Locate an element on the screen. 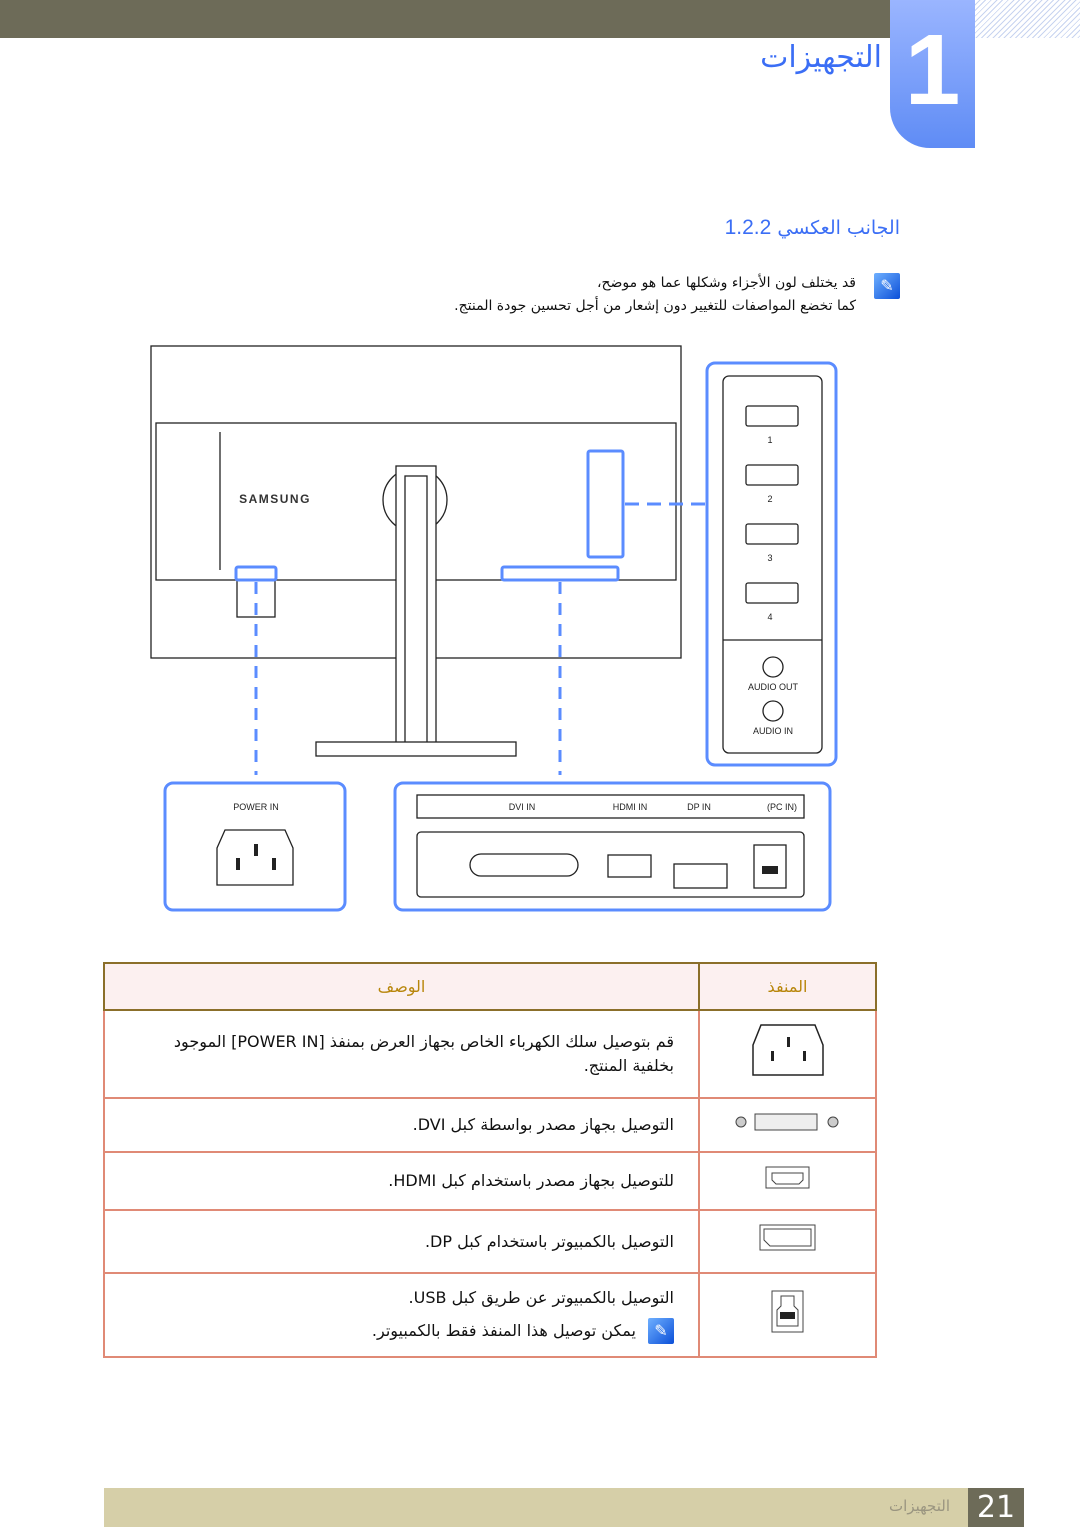 This screenshot has width=1080, height=1527. usb-port-label: 4 is located at coordinates (769, 617).